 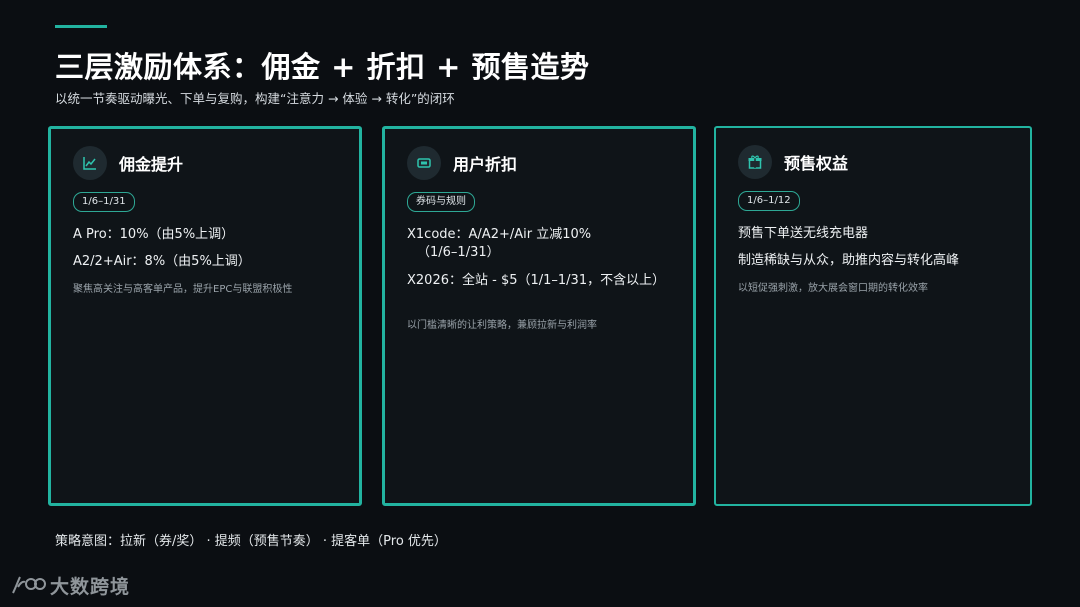 What do you see at coordinates (255, 98) in the screenshot?
I see `page-subtitle: 以统一节奏驱动曝光、下单与复购，构建“注意力 → 体验 → 转化”的闭环` at bounding box center [255, 98].